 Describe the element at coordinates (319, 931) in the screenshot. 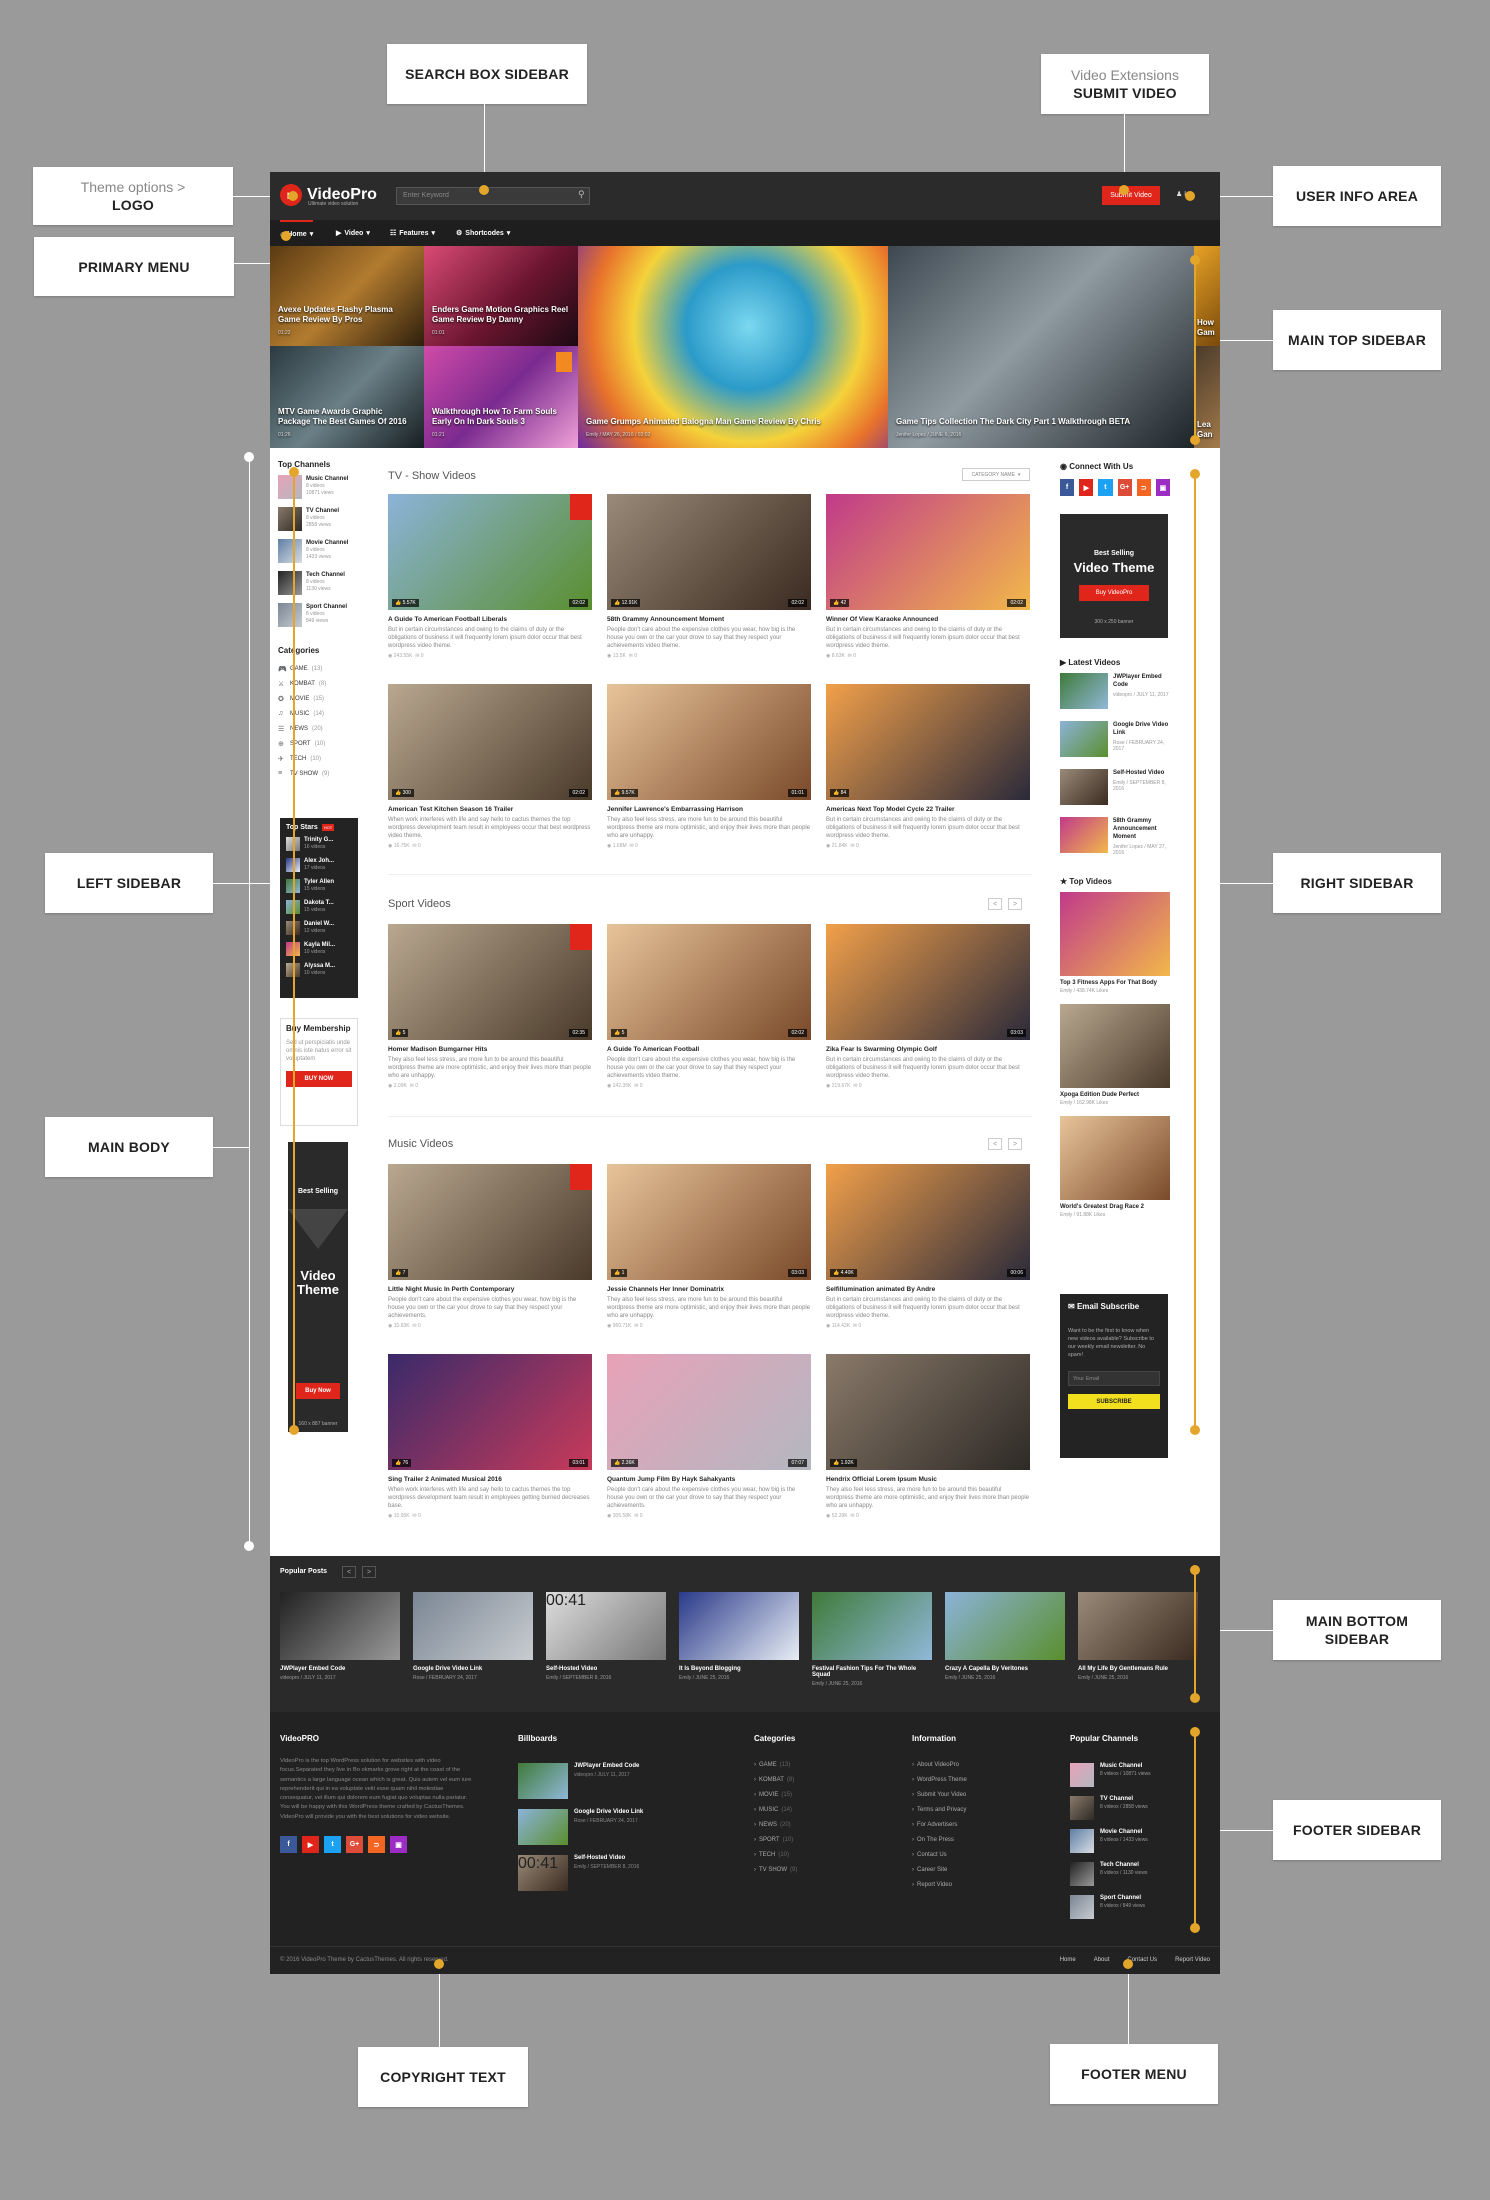

I see `star-item: Daniel W... 12 videos` at that location.